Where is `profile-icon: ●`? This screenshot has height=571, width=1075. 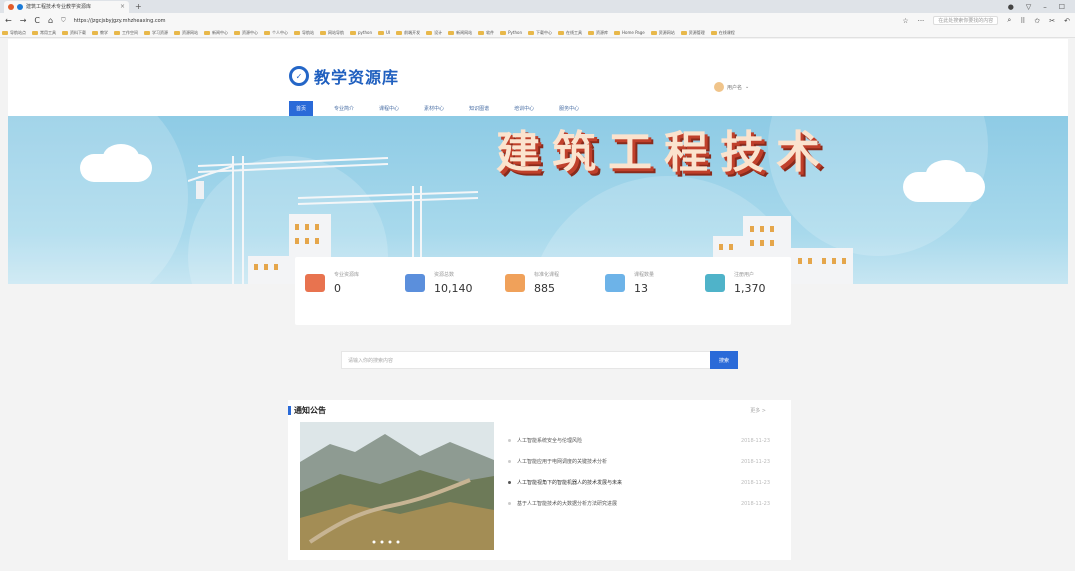 profile-icon: ● is located at coordinates (1011, 7).